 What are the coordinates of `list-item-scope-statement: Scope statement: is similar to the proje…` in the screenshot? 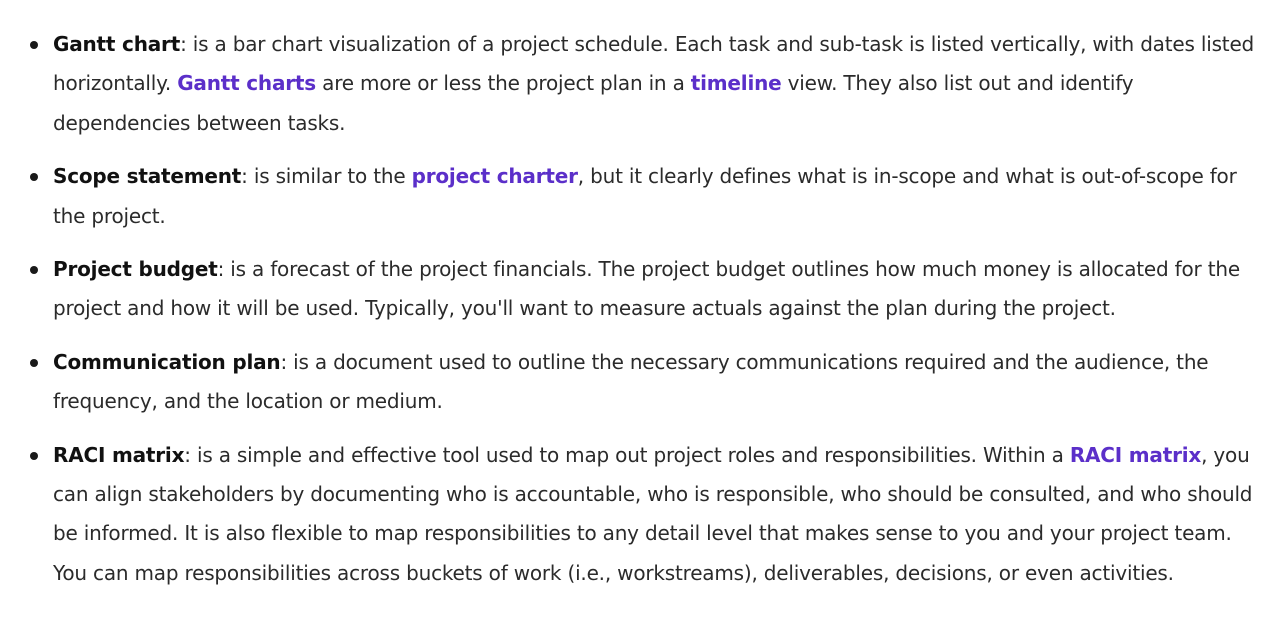 It's located at (633, 196).